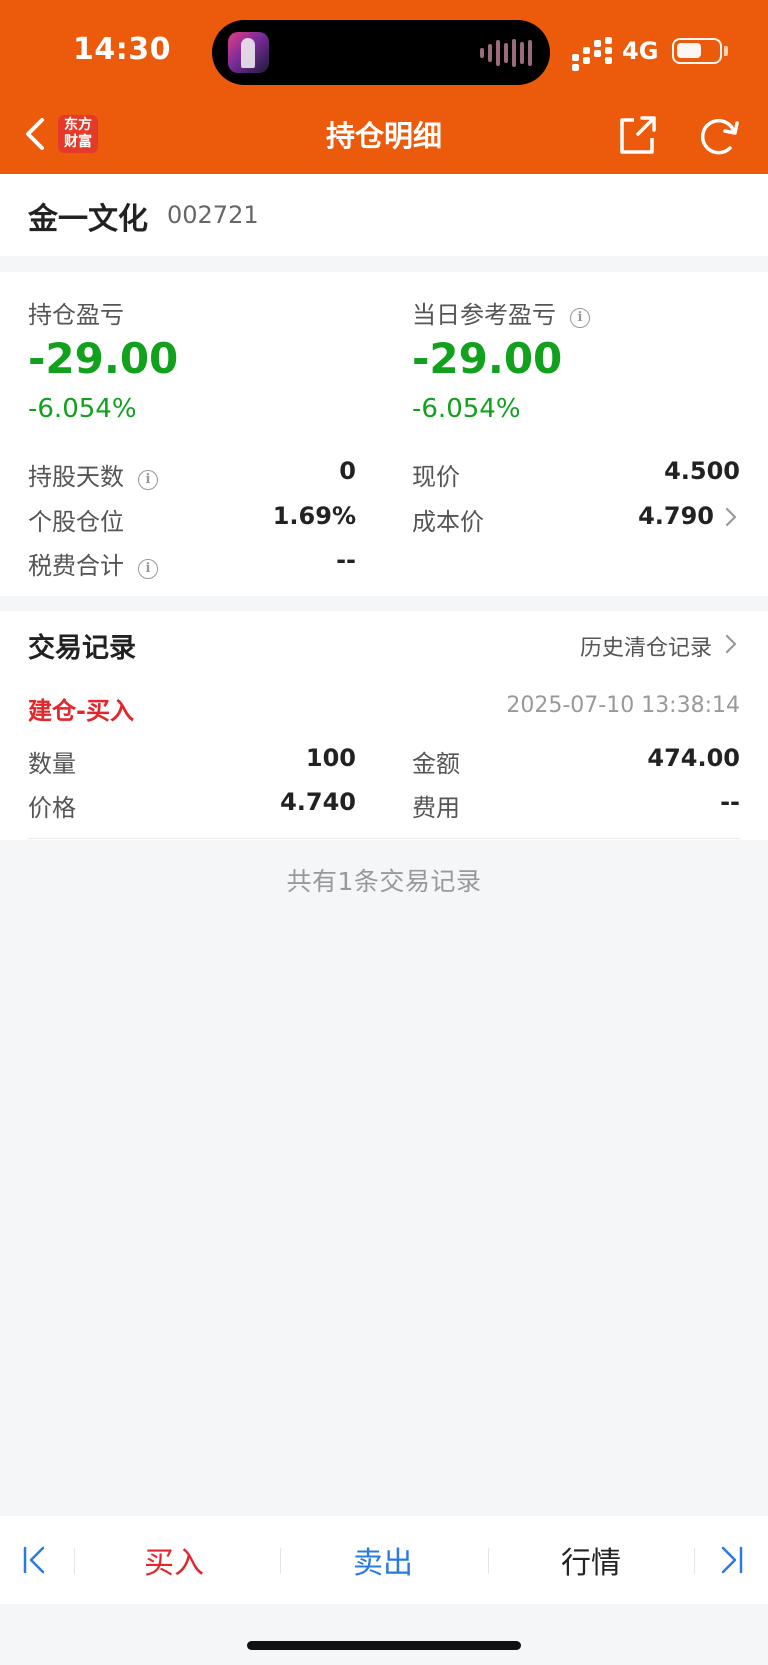 This screenshot has width=768, height=1665. What do you see at coordinates (76, 522) in the screenshot?
I see `position-ratio-label: 个股仓位` at bounding box center [76, 522].